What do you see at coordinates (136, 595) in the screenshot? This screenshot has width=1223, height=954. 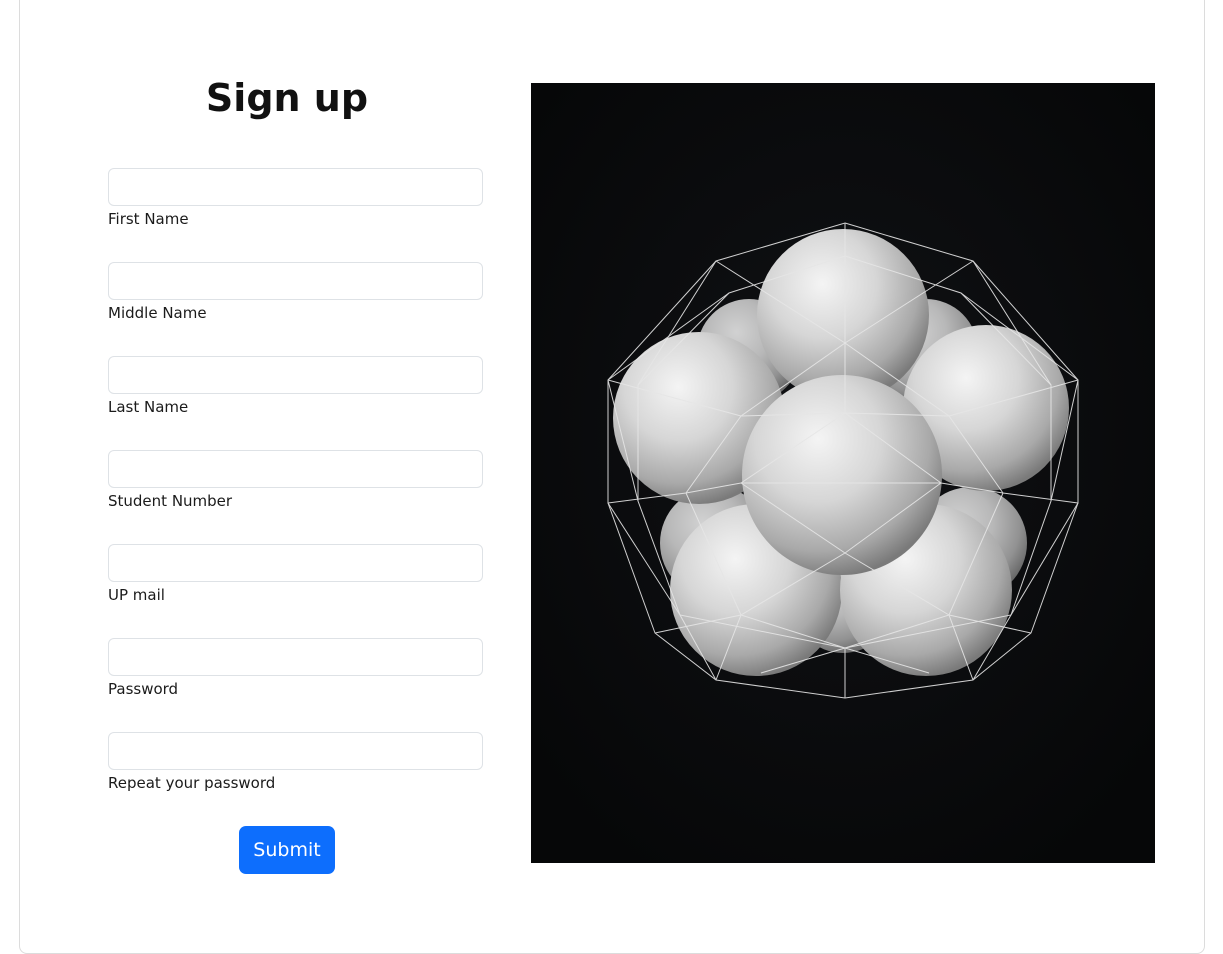 I see `up-mail-label: UP mail` at bounding box center [136, 595].